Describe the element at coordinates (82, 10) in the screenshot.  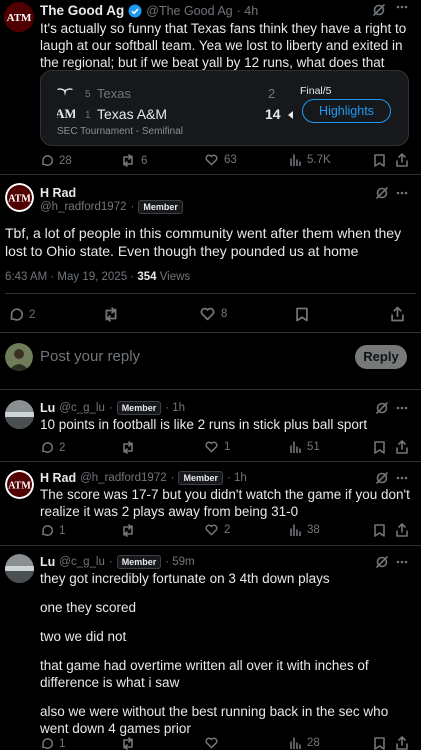
I see `author-name: The Good Ag` at that location.